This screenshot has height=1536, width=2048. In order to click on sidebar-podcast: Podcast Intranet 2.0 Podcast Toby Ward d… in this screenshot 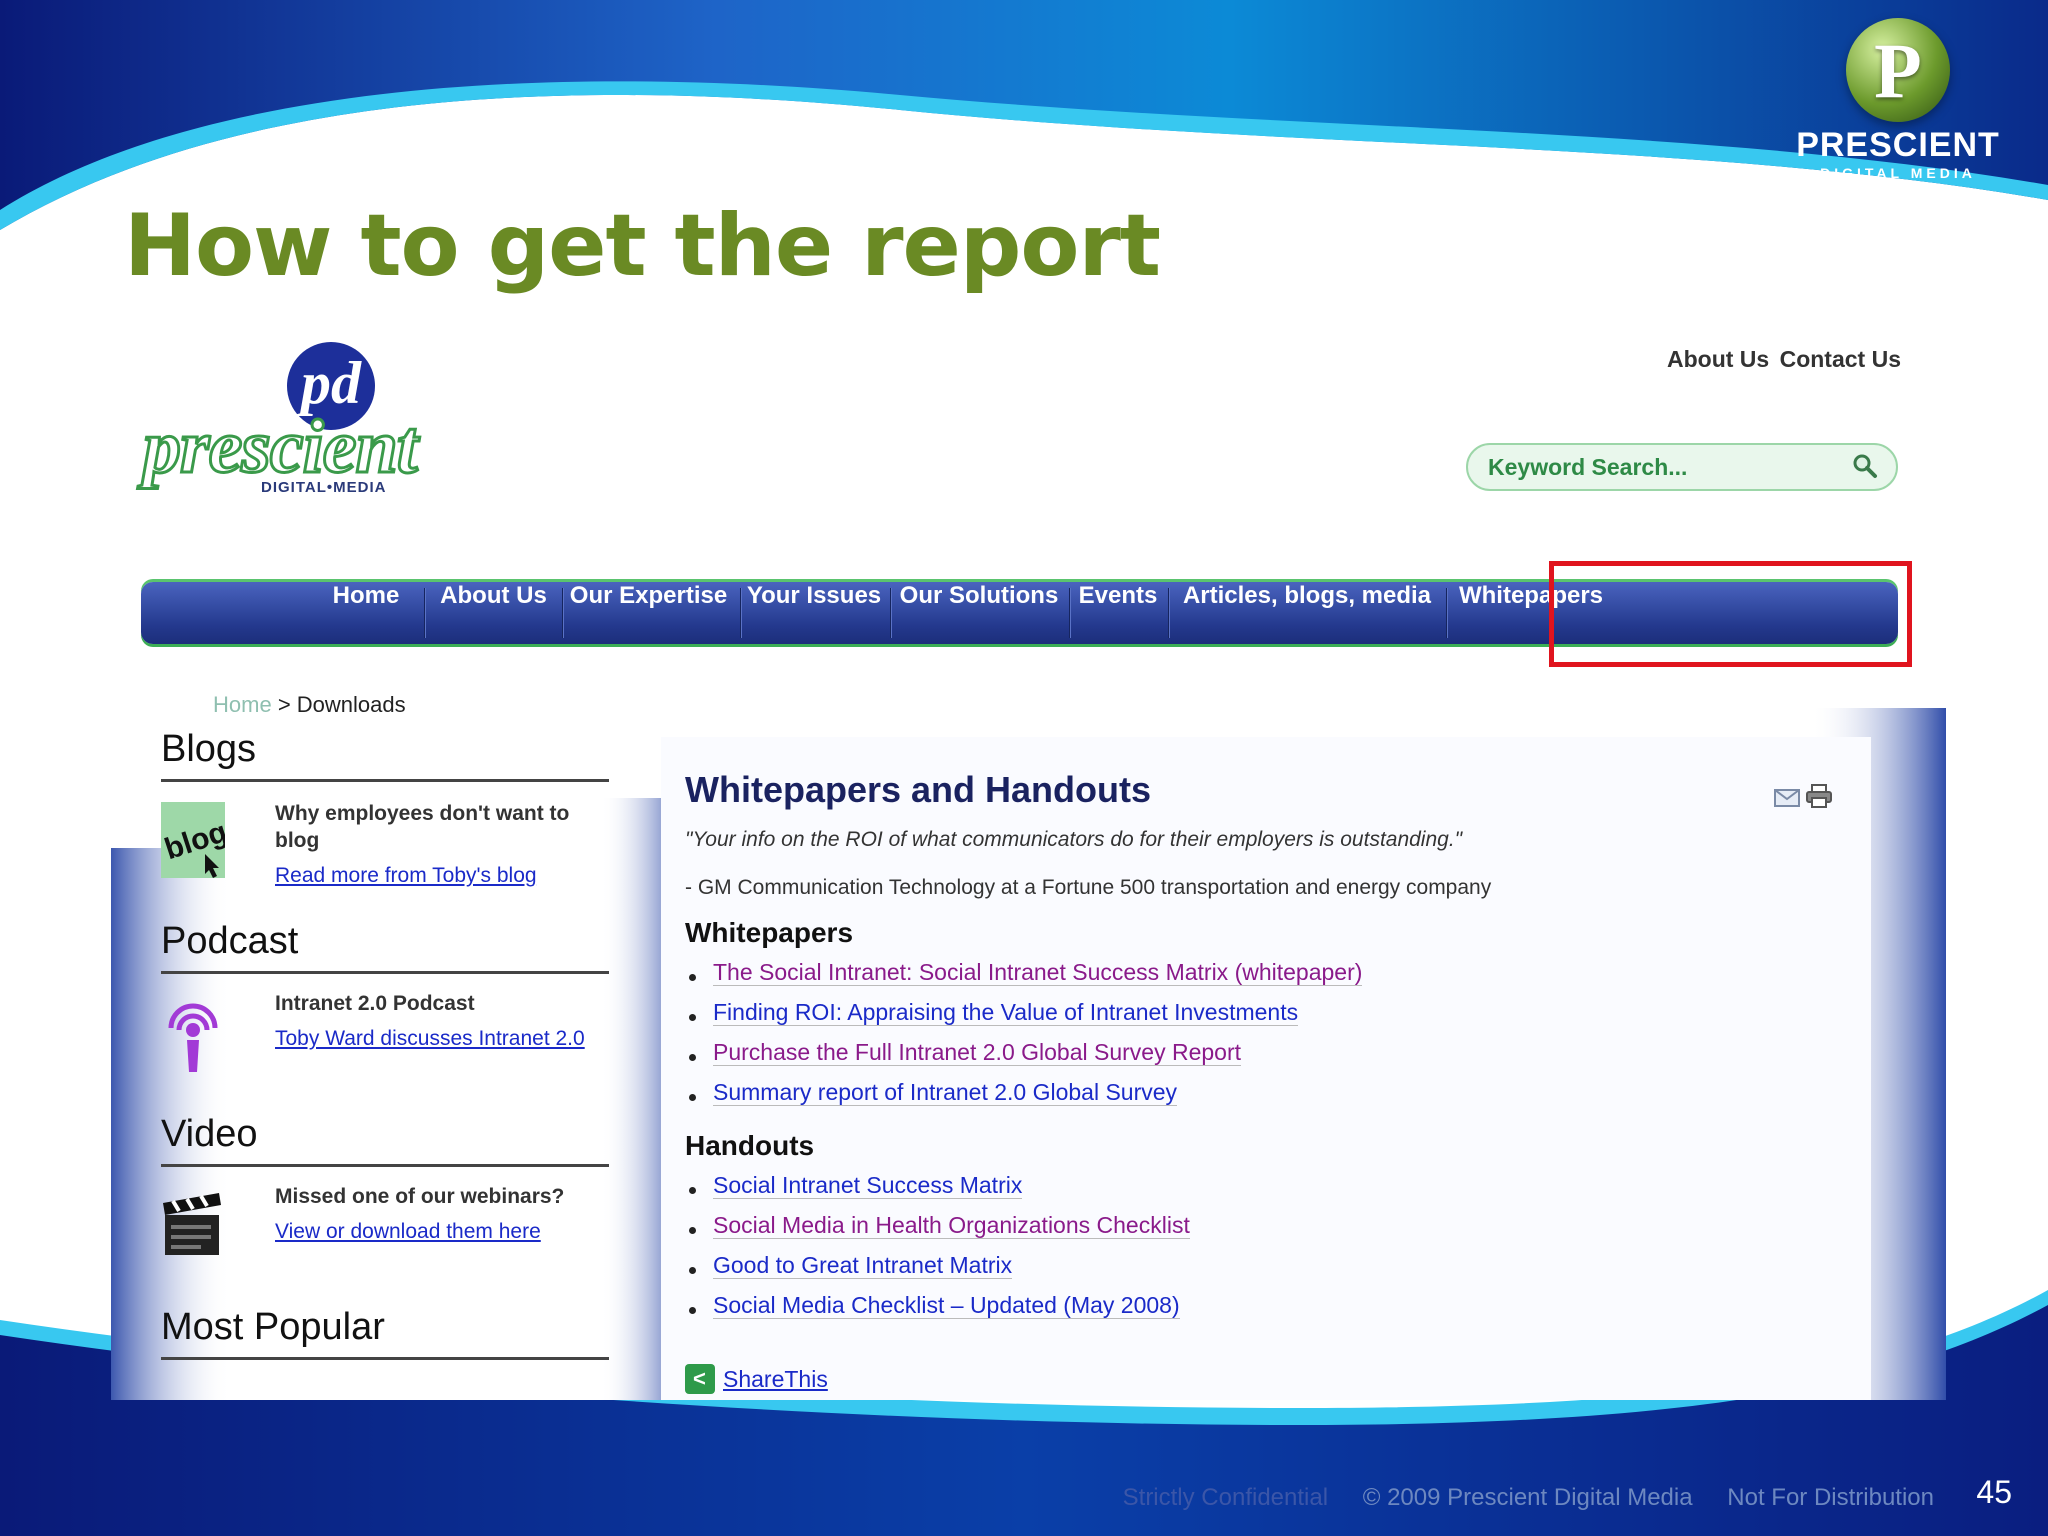, I will do `click(385, 996)`.